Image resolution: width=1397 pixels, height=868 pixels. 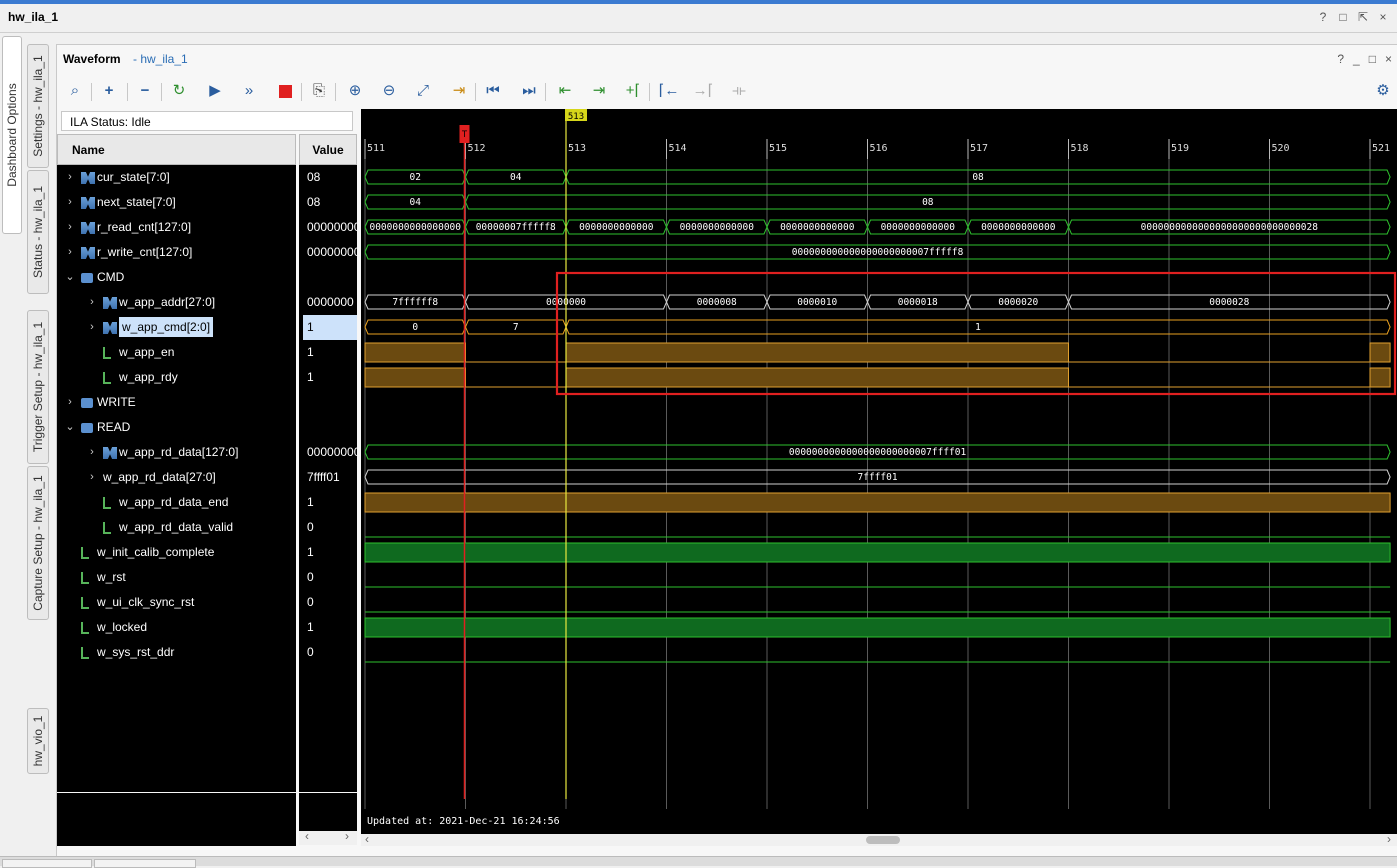 I want to click on signal-row: w_app_rd_data_end, so click(x=176, y=502).